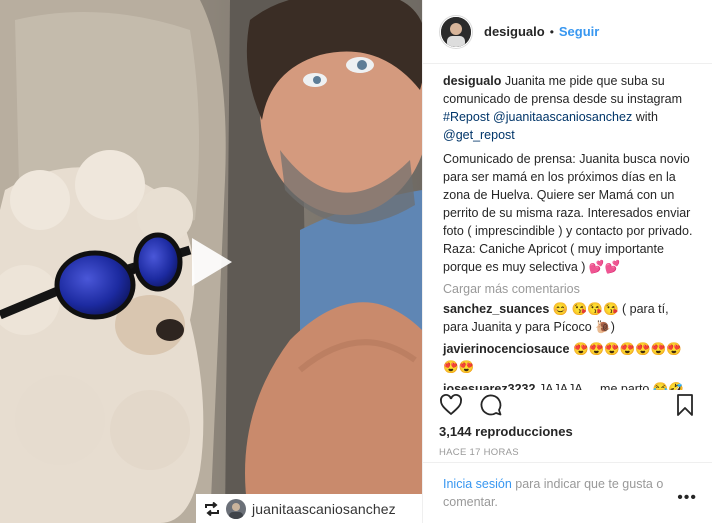 The width and height of the screenshot is (712, 523). What do you see at coordinates (466, 117) in the screenshot?
I see `hashtag-link: #Repost` at bounding box center [466, 117].